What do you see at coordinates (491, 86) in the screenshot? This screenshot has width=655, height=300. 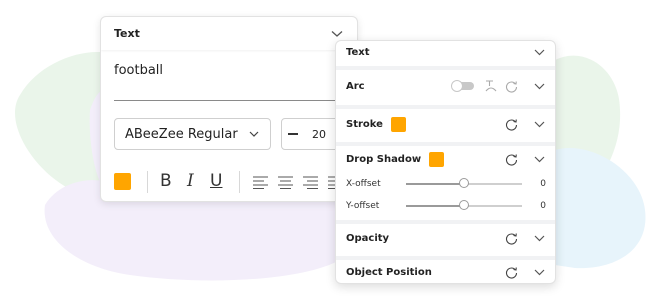 I see `arc-text-icon` at bounding box center [491, 86].